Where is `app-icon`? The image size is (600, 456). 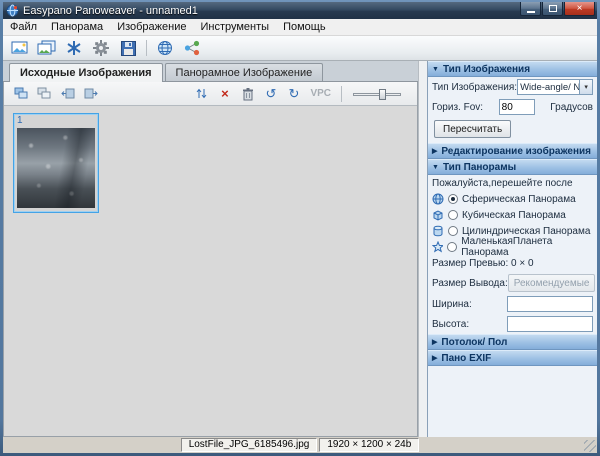
app-icon is located at coordinates (12, 10).